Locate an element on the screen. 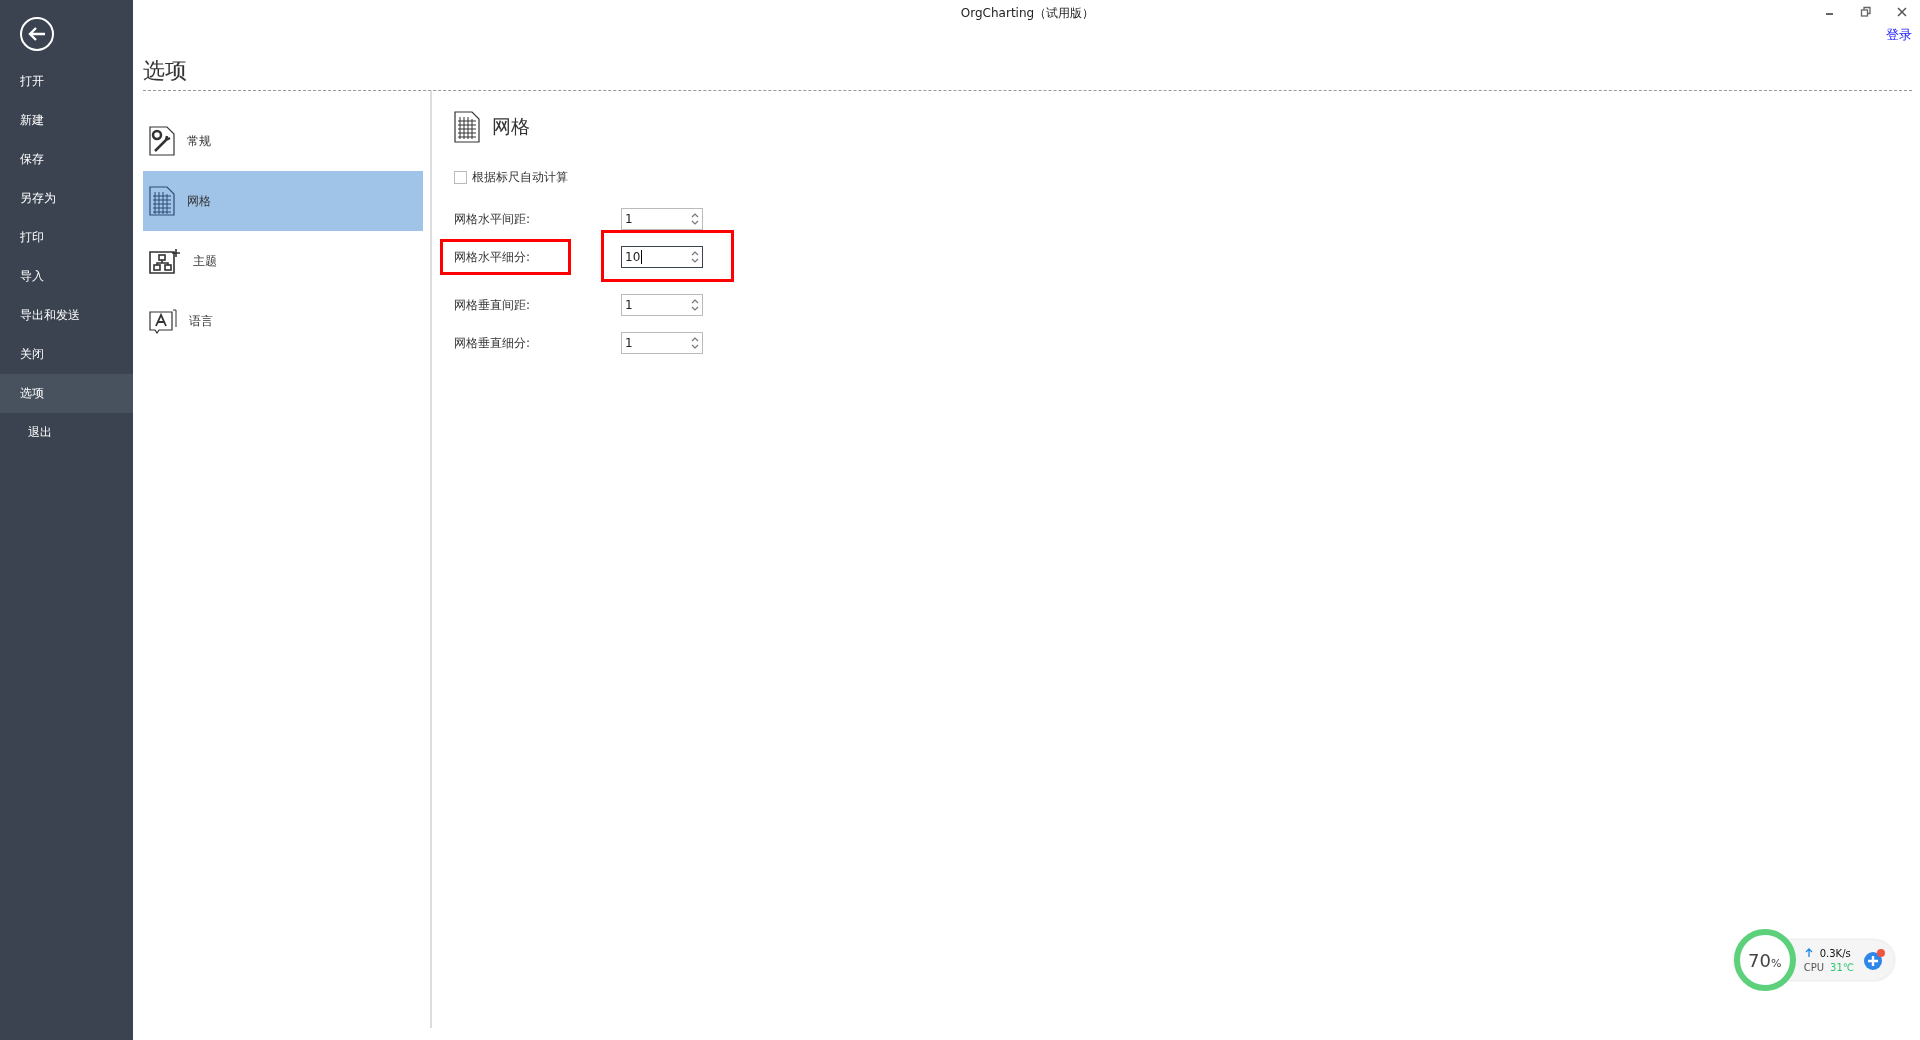 This screenshot has height=1040, width=1920. nav-item: 新建 is located at coordinates (66, 120).